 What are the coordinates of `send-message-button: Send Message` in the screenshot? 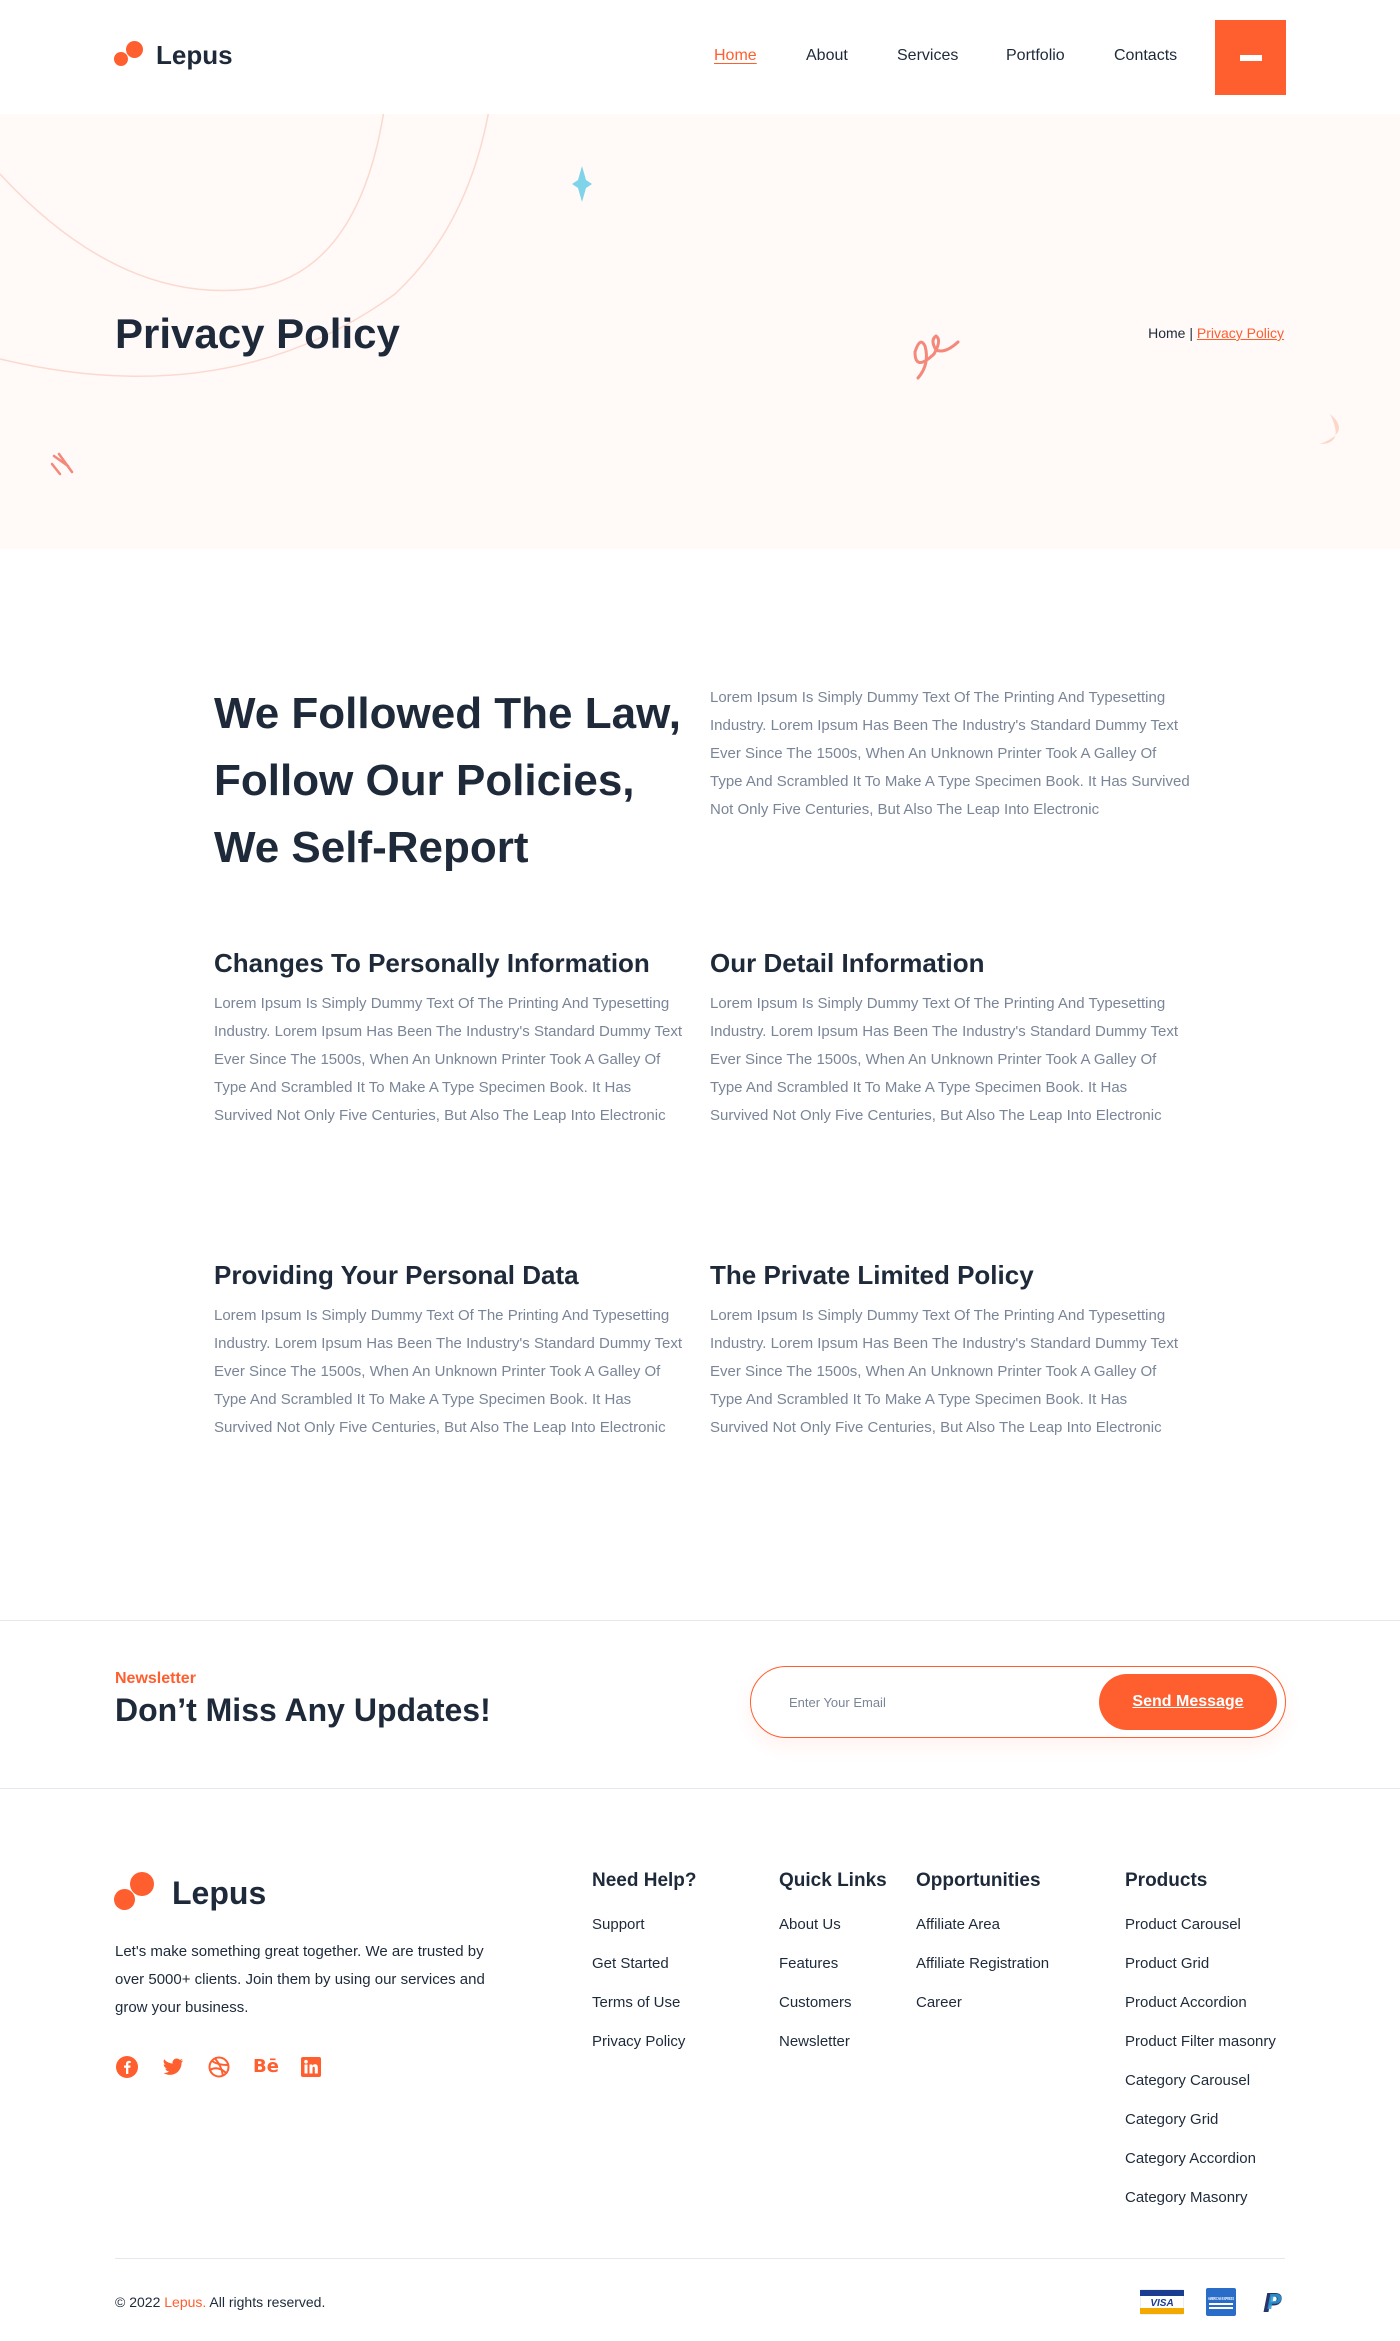 It's located at (1188, 1702).